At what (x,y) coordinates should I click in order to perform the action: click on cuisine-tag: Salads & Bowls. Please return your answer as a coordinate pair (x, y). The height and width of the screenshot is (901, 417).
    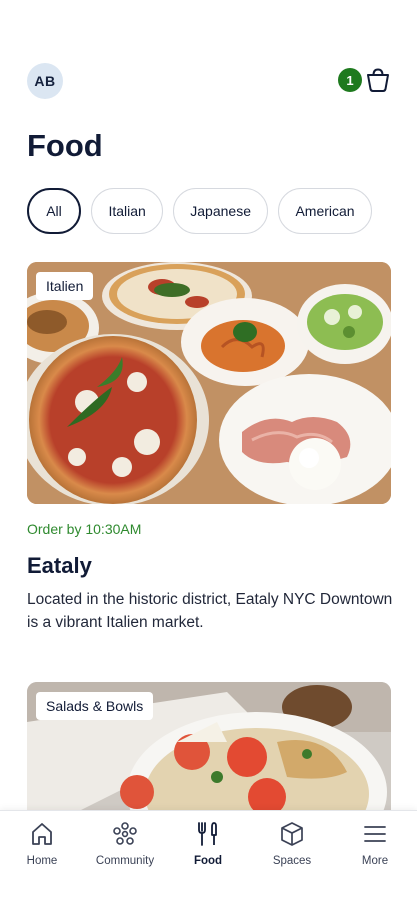
    Looking at the image, I should click on (95, 706).